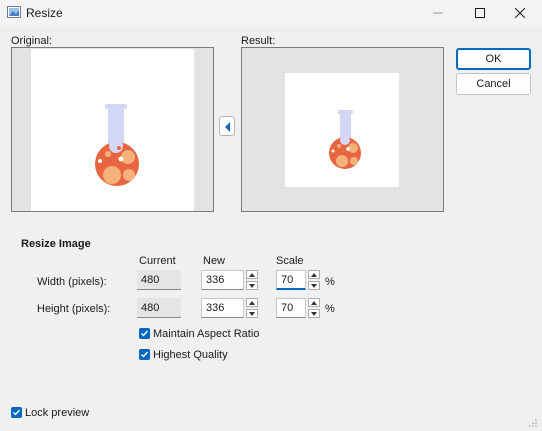 This screenshot has height=431, width=542. Describe the element at coordinates (222, 308) in the screenshot. I see `height-new-input: 336` at that location.